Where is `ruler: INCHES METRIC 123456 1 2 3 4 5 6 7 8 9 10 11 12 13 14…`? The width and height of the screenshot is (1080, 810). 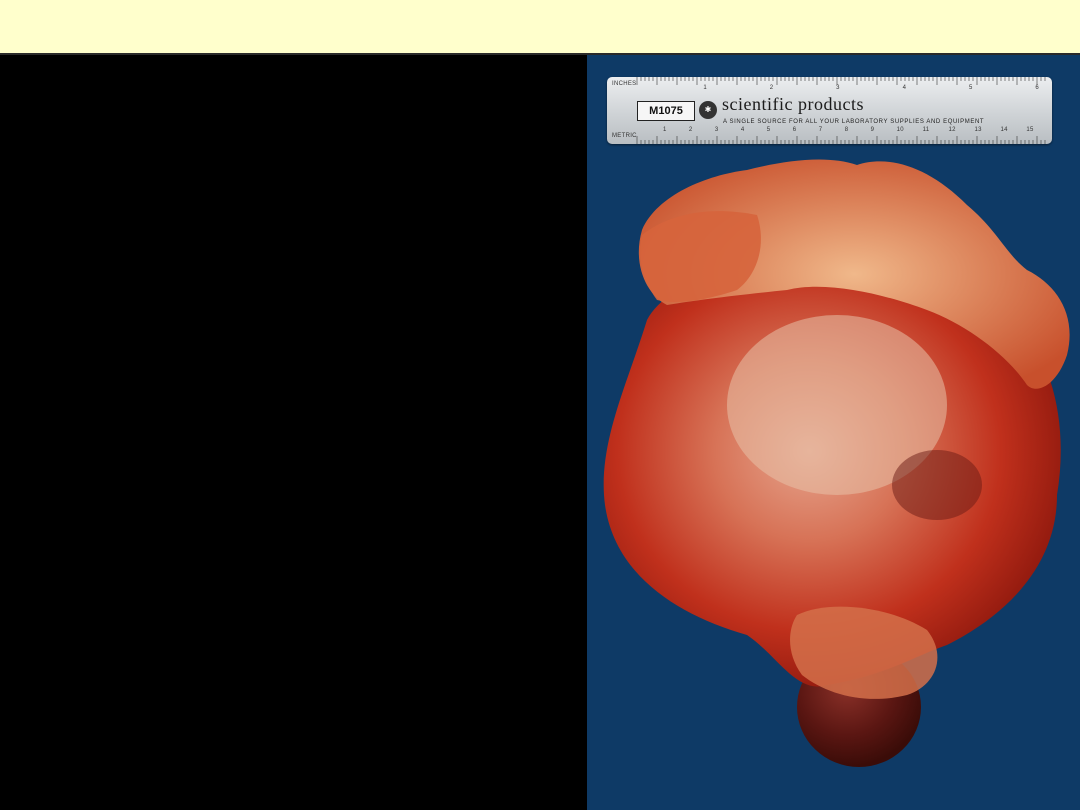
ruler: INCHES METRIC 123456 1 2 3 4 5 6 7 8 9 10 11 12 13 14… is located at coordinates (829, 110).